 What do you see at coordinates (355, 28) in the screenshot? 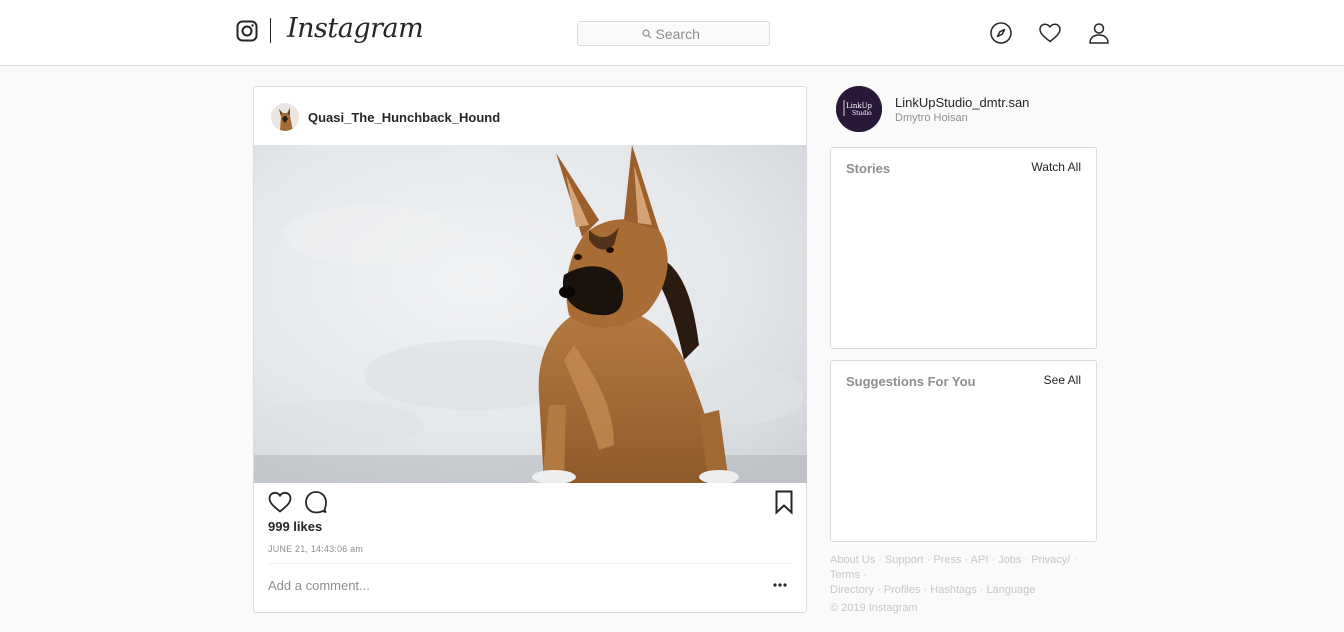
I see `instagram-wordmark: Instagram` at bounding box center [355, 28].